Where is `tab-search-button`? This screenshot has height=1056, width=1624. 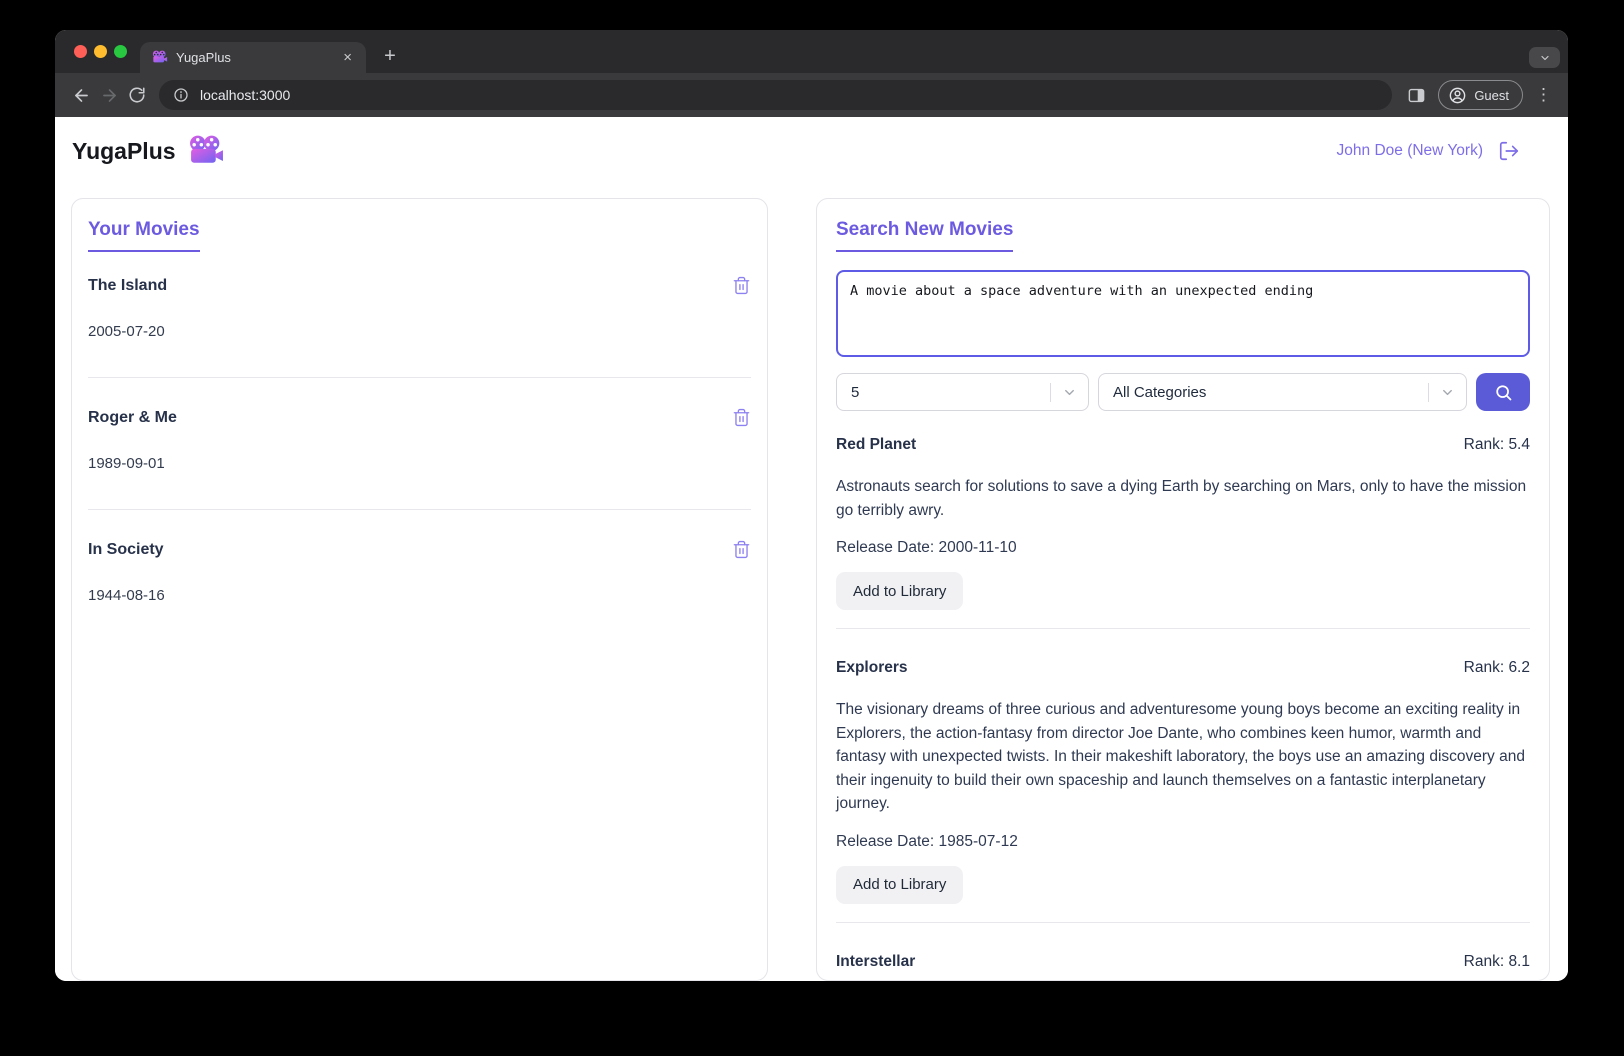 tab-search-button is located at coordinates (1544, 57).